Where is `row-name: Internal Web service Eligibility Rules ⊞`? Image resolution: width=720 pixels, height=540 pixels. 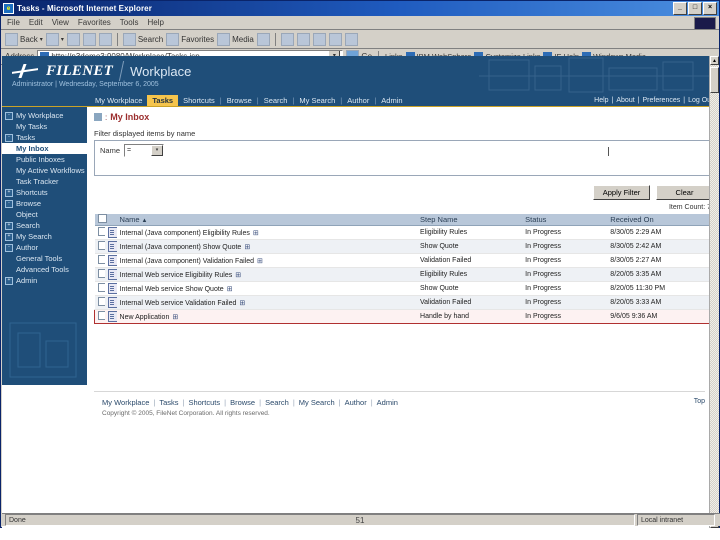
row-name: Internal Web service Eligibility Rules ⊞ is located at coordinates (267, 274).